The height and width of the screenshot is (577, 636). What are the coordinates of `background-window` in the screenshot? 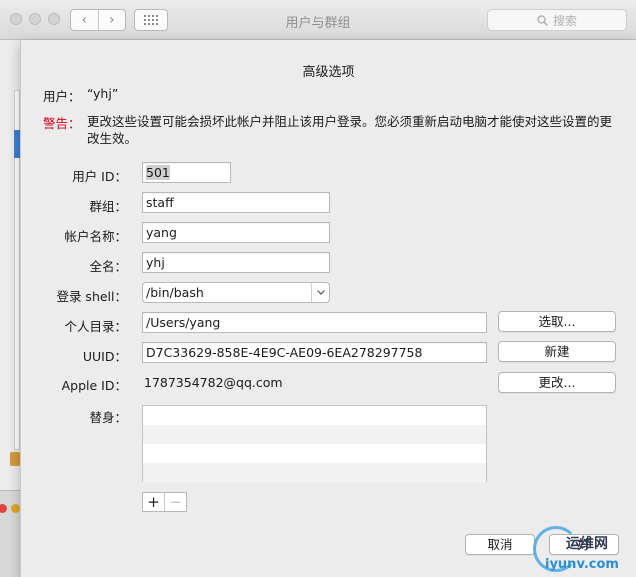 It's located at (10, 533).